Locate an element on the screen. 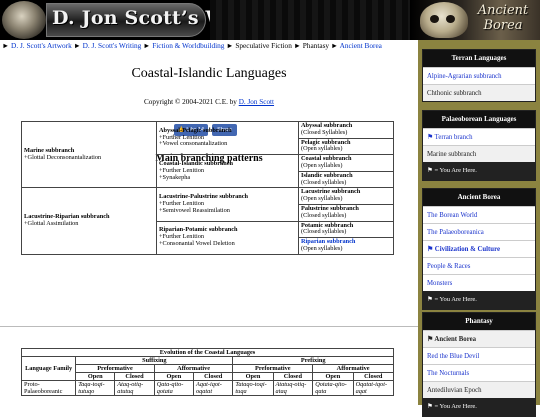  leaf-lacustrine: Lacustrine subbranch (Open syllables) is located at coordinates (346, 196).